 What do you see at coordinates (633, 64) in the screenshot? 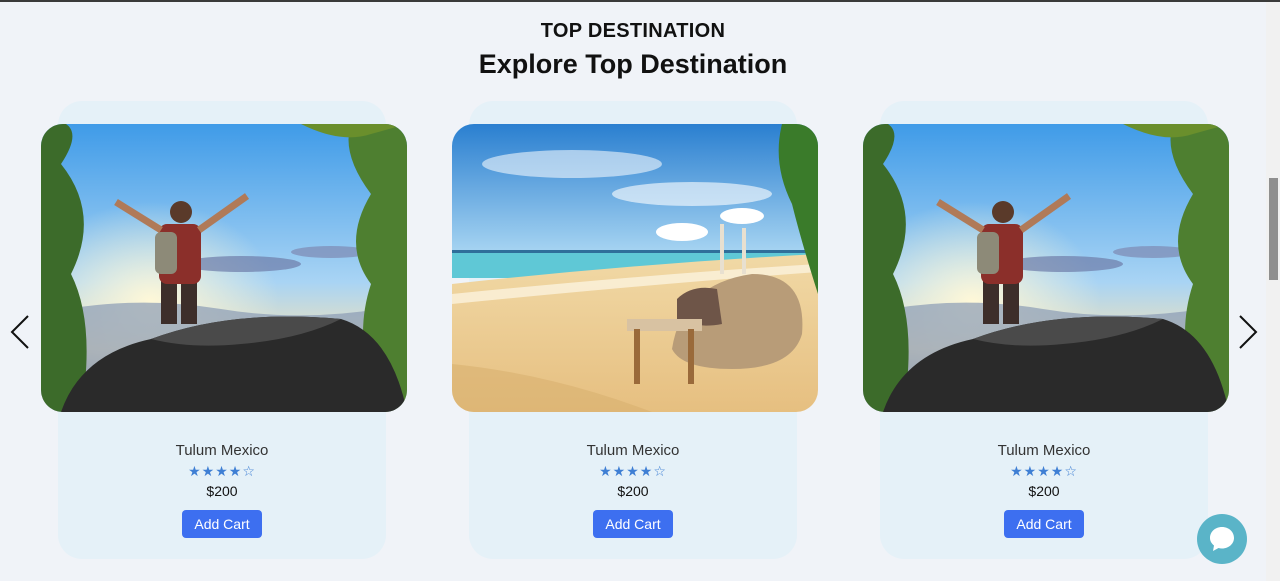
I see `section-title: Explore Top Destination` at bounding box center [633, 64].